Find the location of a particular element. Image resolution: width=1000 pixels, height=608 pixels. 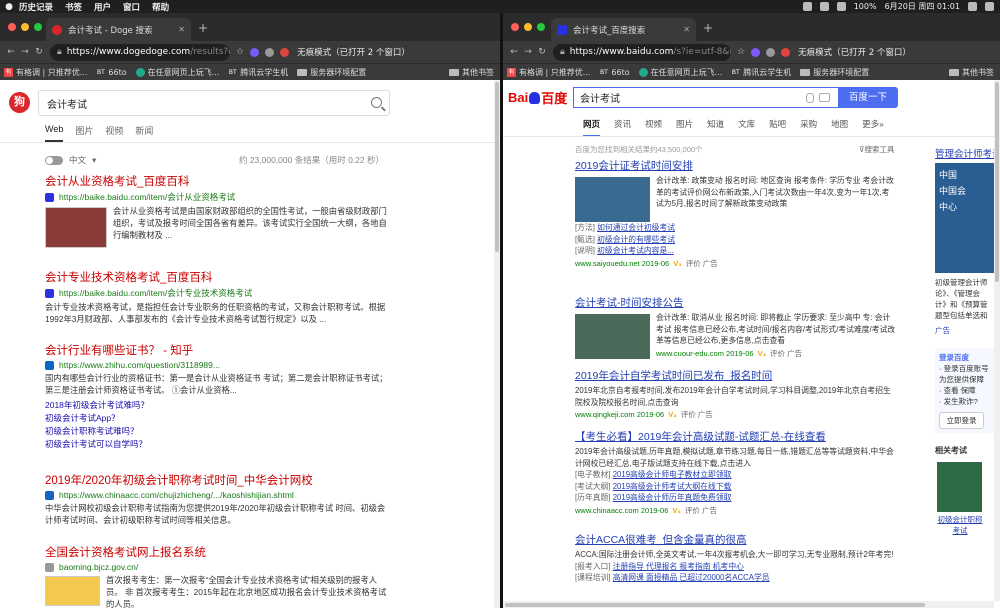

apple-menu-icon: ● is located at coordinates (9, 7).